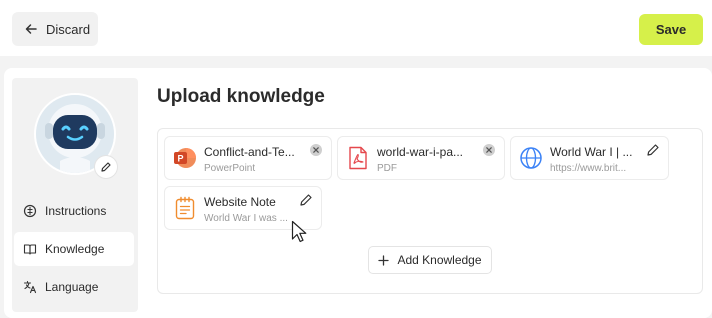  Describe the element at coordinates (358, 158) in the screenshot. I see `pdf-icon` at that location.